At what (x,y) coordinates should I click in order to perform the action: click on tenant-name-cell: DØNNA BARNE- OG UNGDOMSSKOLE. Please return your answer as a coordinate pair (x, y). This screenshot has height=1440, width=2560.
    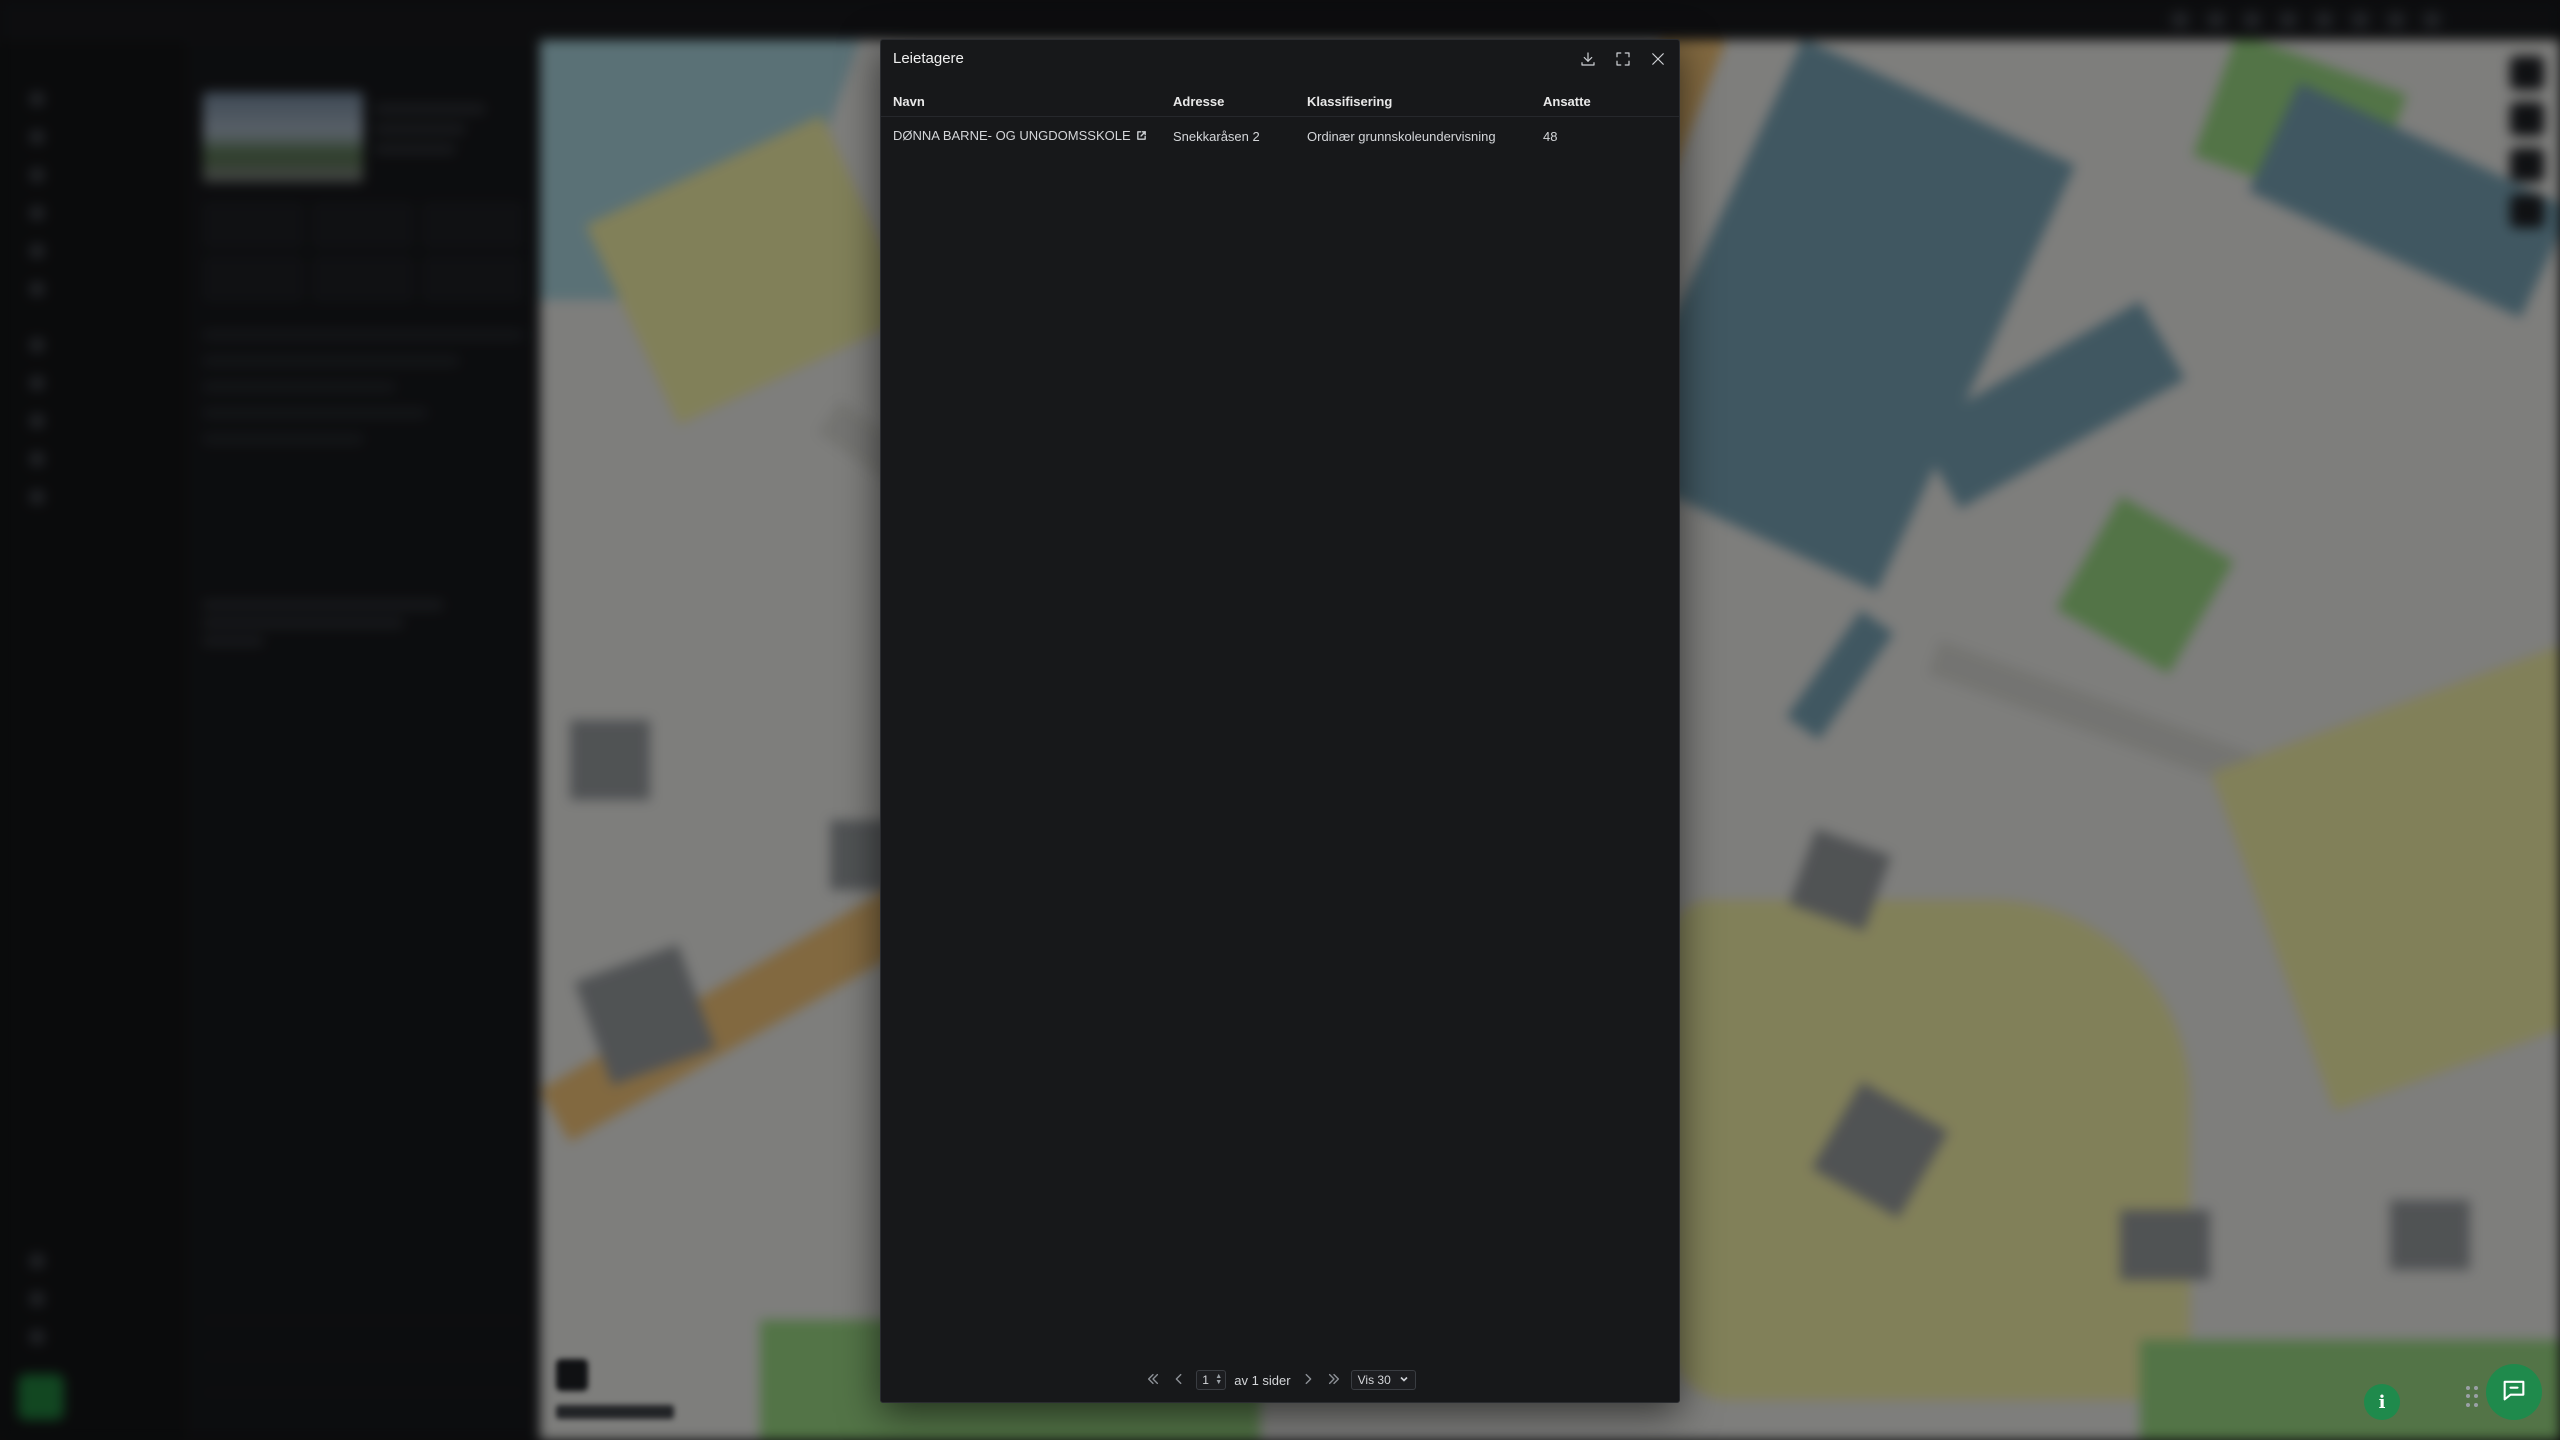
    Looking at the image, I should click on (1027, 136).